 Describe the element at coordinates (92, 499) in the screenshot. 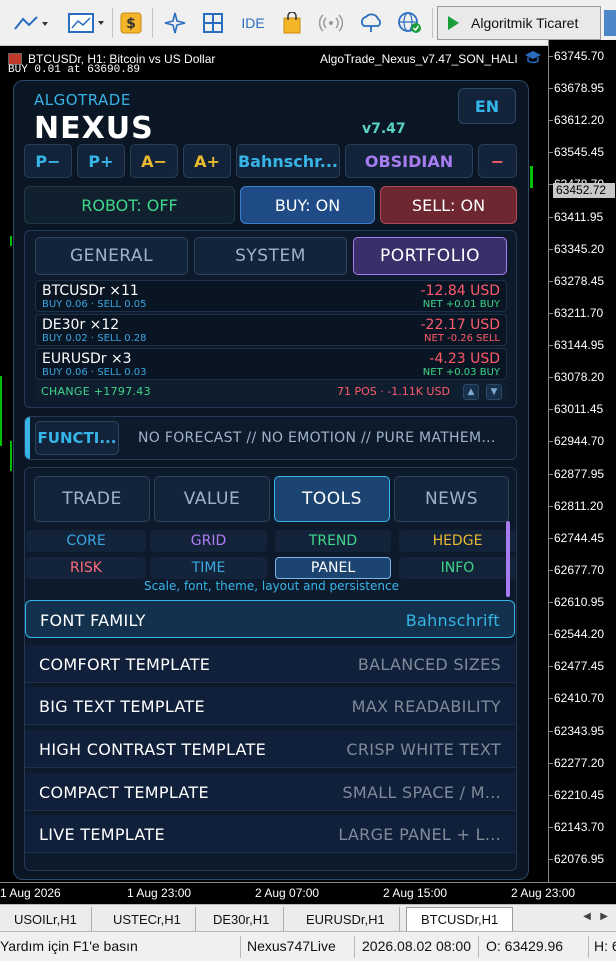

I see `tab-trade: TRADE` at that location.